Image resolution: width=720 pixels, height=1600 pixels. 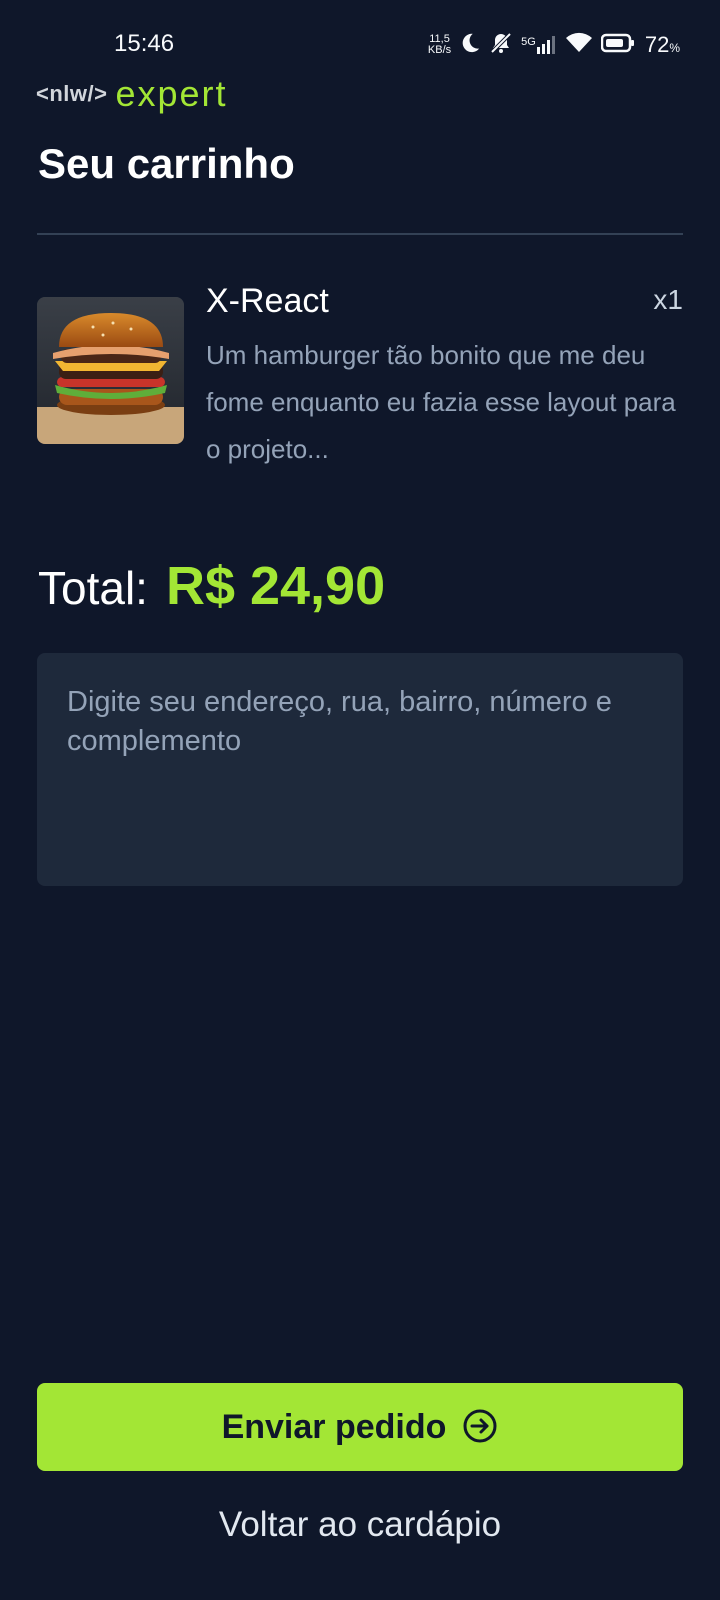 What do you see at coordinates (668, 299) in the screenshot?
I see `item-quantity: x1` at bounding box center [668, 299].